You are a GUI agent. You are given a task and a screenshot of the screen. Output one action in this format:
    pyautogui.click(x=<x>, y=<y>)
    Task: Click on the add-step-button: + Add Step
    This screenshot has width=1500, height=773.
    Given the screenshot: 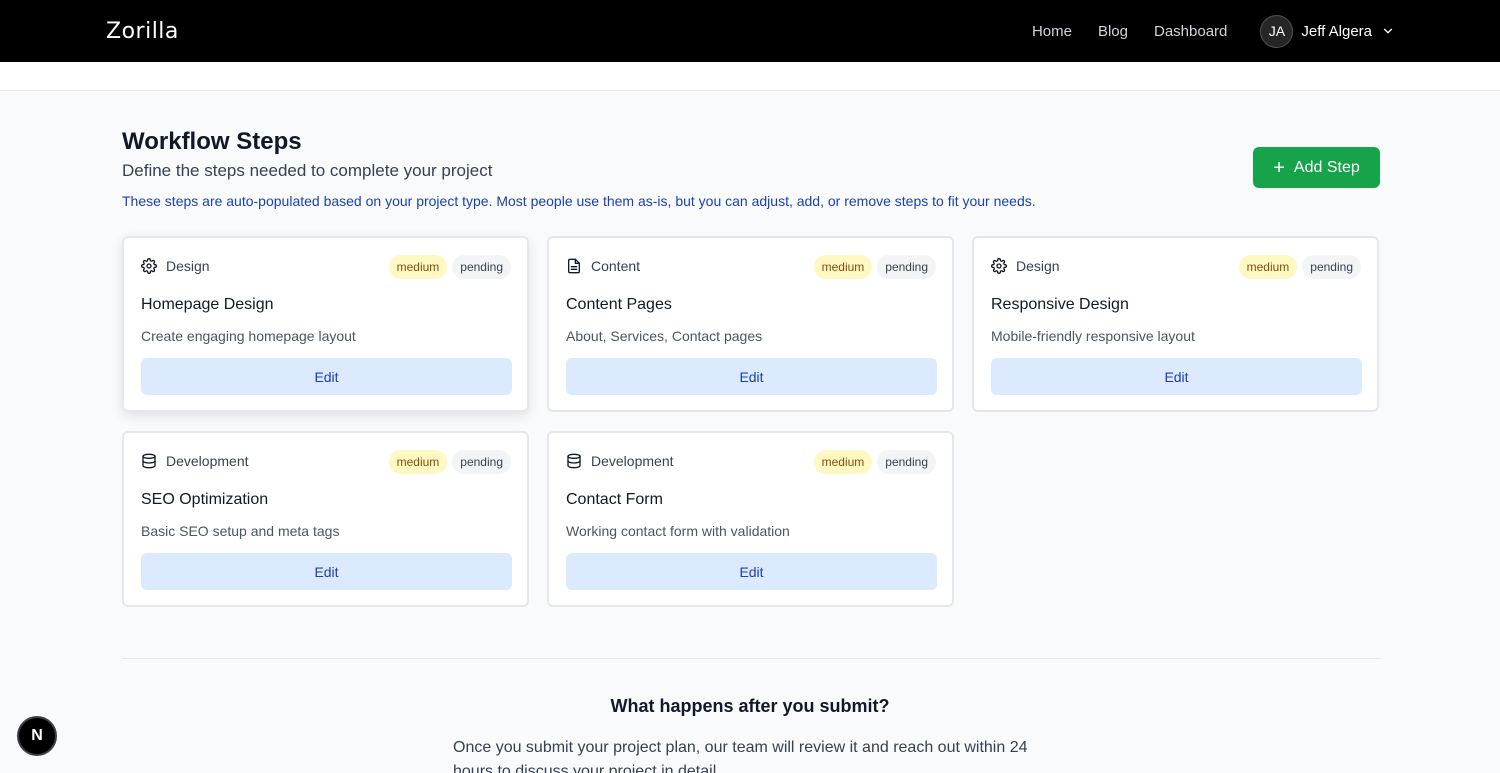 What is the action you would take?
    pyautogui.click(x=1316, y=167)
    